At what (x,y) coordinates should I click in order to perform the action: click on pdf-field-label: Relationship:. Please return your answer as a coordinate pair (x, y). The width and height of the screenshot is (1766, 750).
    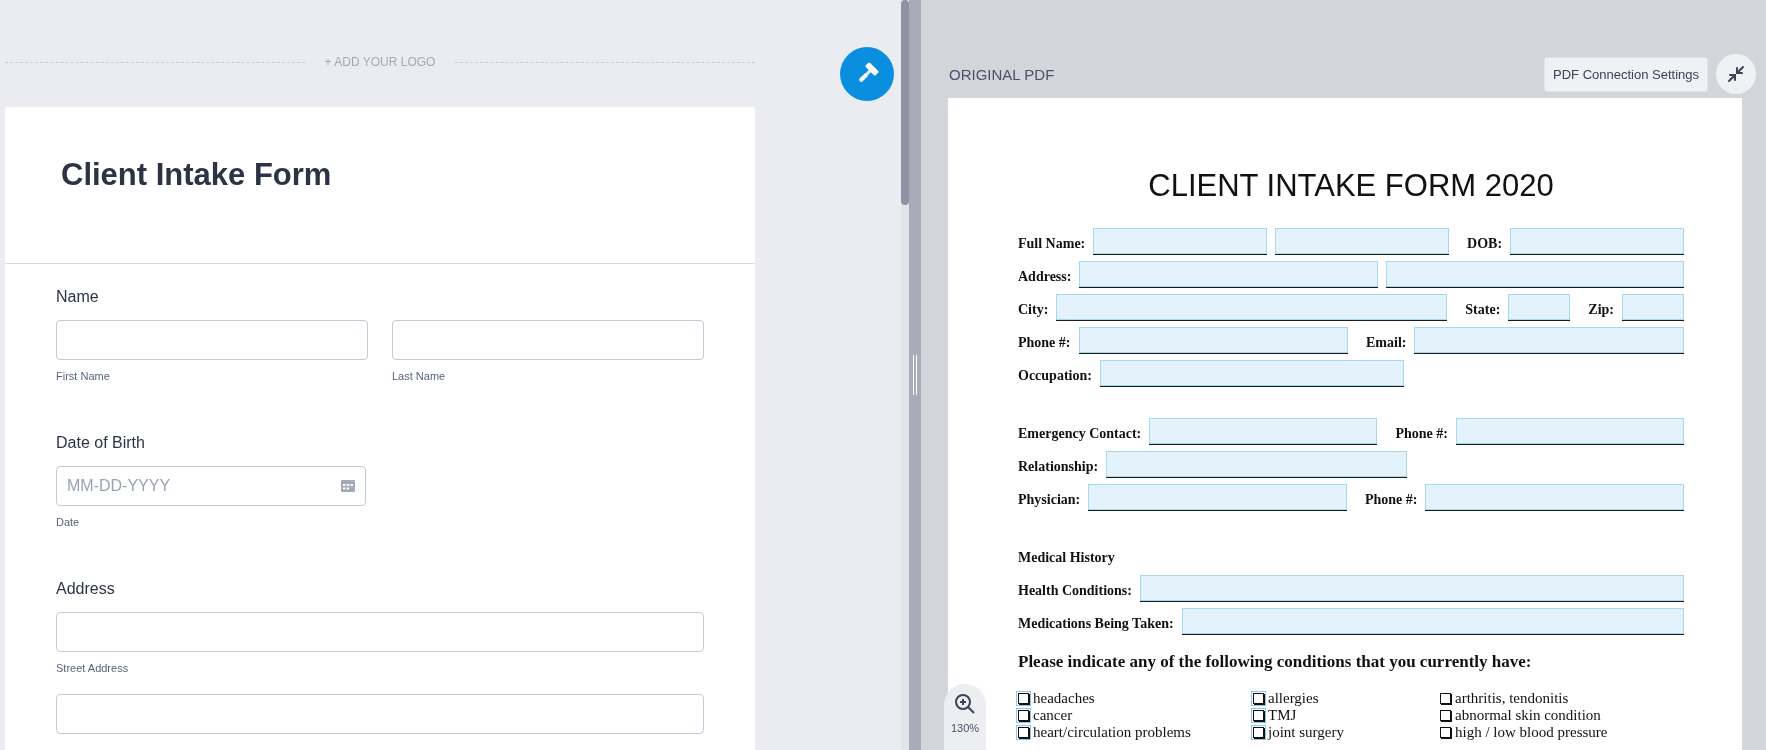
    Looking at the image, I should click on (1058, 467).